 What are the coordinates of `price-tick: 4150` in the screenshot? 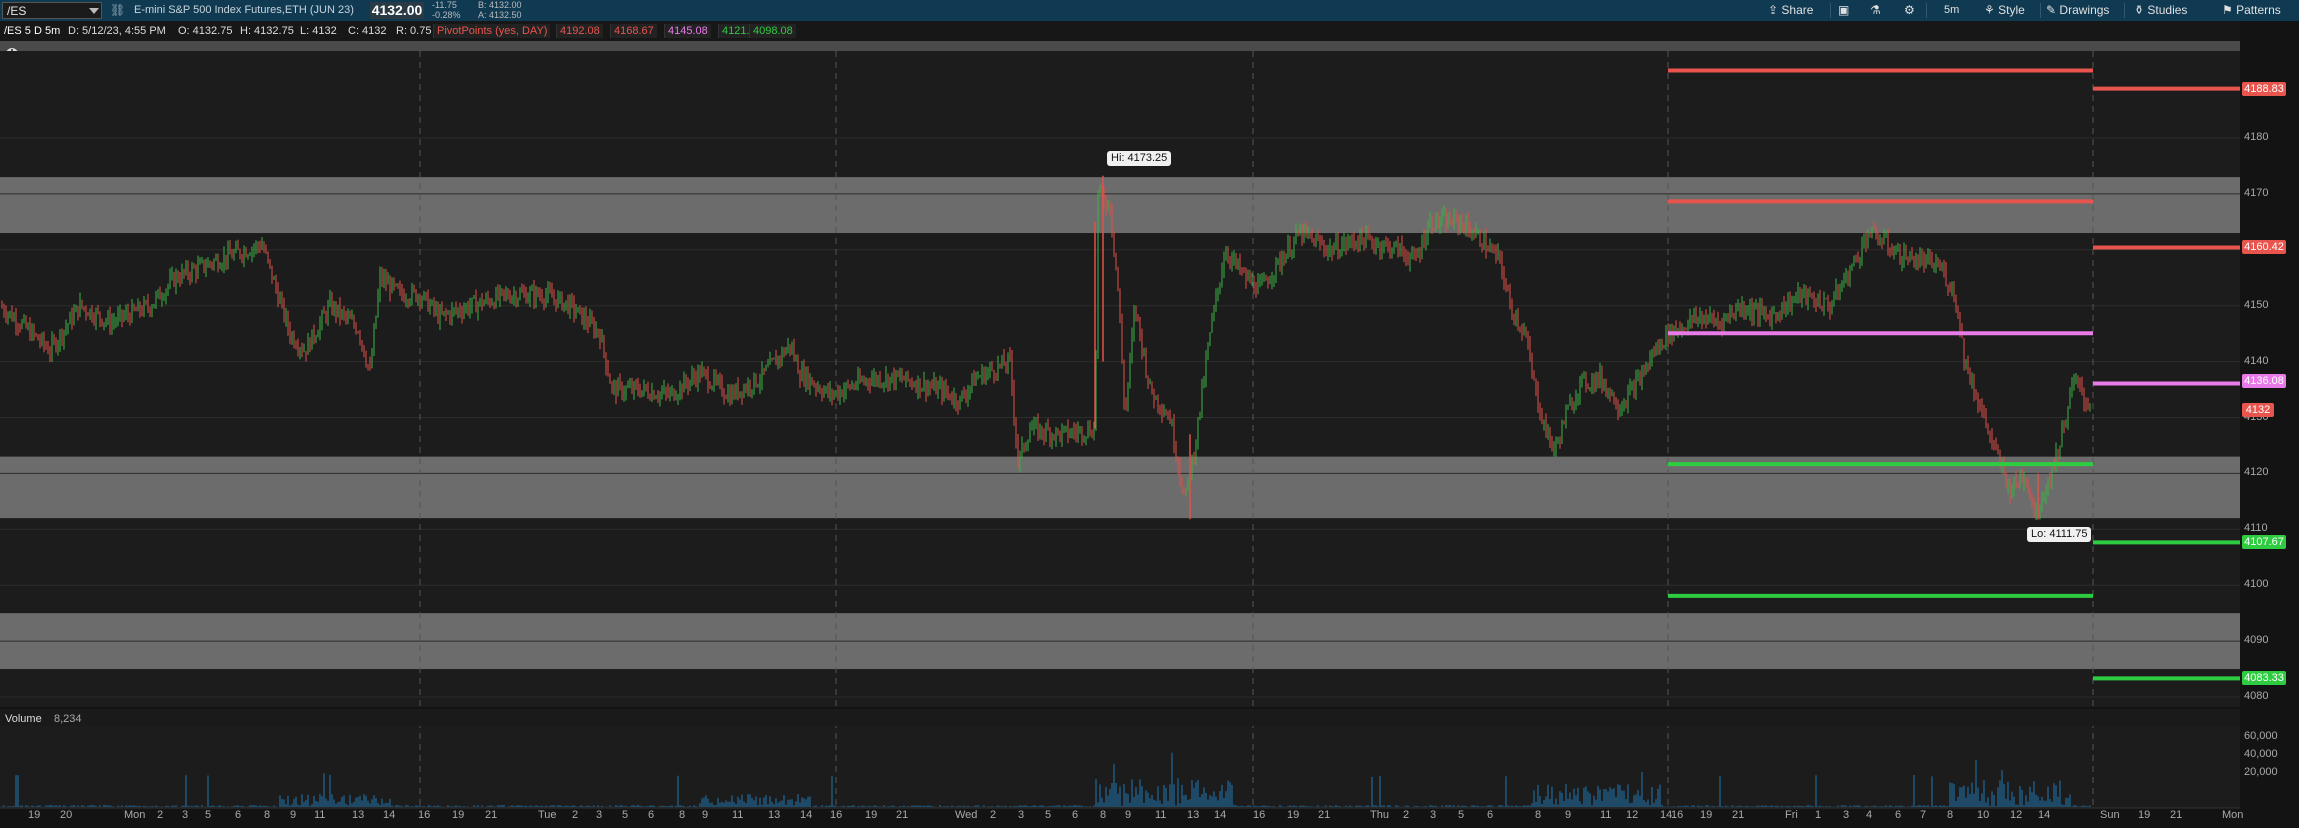 It's located at (2256, 304).